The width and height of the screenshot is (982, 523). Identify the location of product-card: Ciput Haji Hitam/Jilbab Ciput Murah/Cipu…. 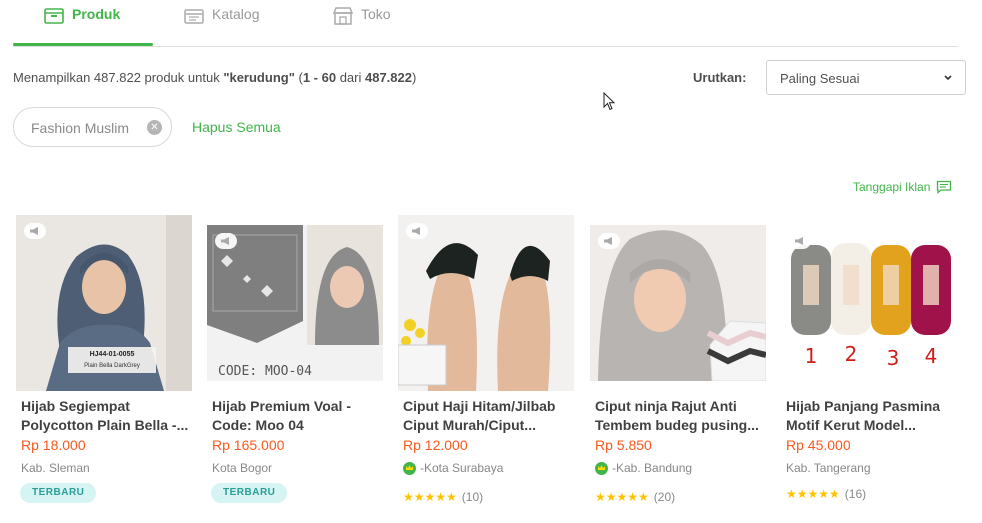
(486, 367).